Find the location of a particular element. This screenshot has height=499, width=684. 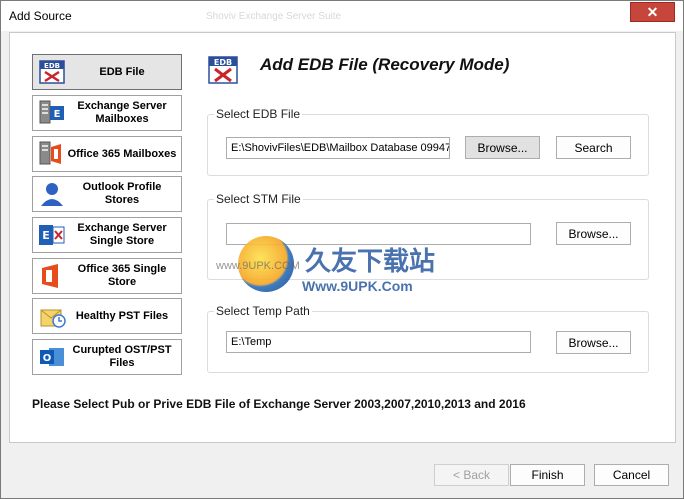

sidebar-item-label: Office 365 Mailboxes is located at coordinates (122, 153).